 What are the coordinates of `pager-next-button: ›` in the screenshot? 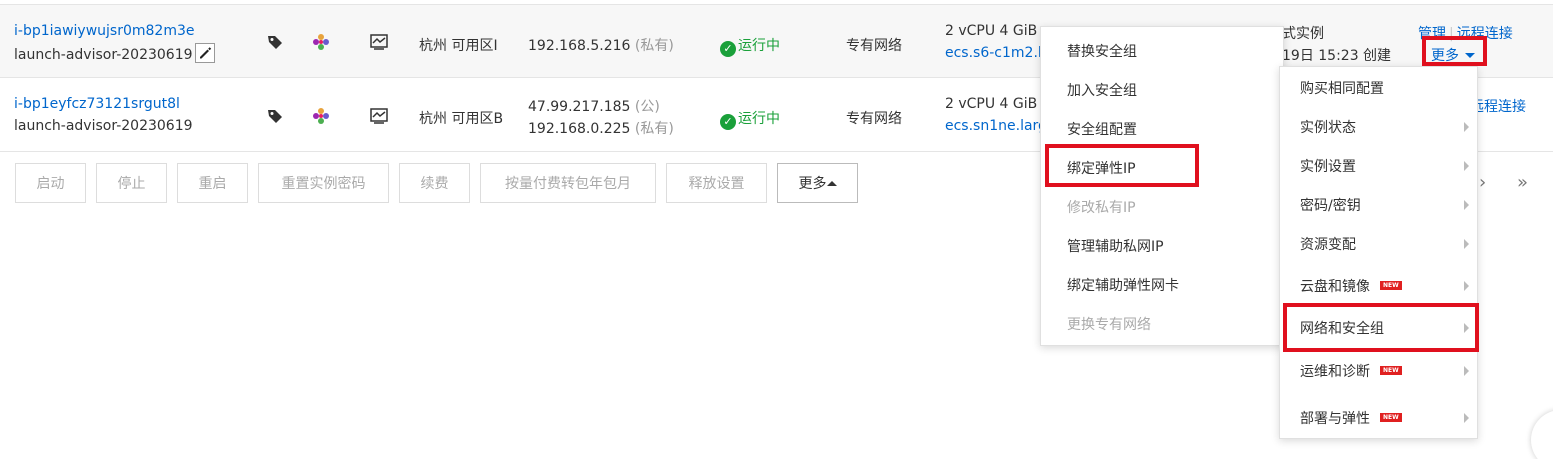 It's located at (1482, 182).